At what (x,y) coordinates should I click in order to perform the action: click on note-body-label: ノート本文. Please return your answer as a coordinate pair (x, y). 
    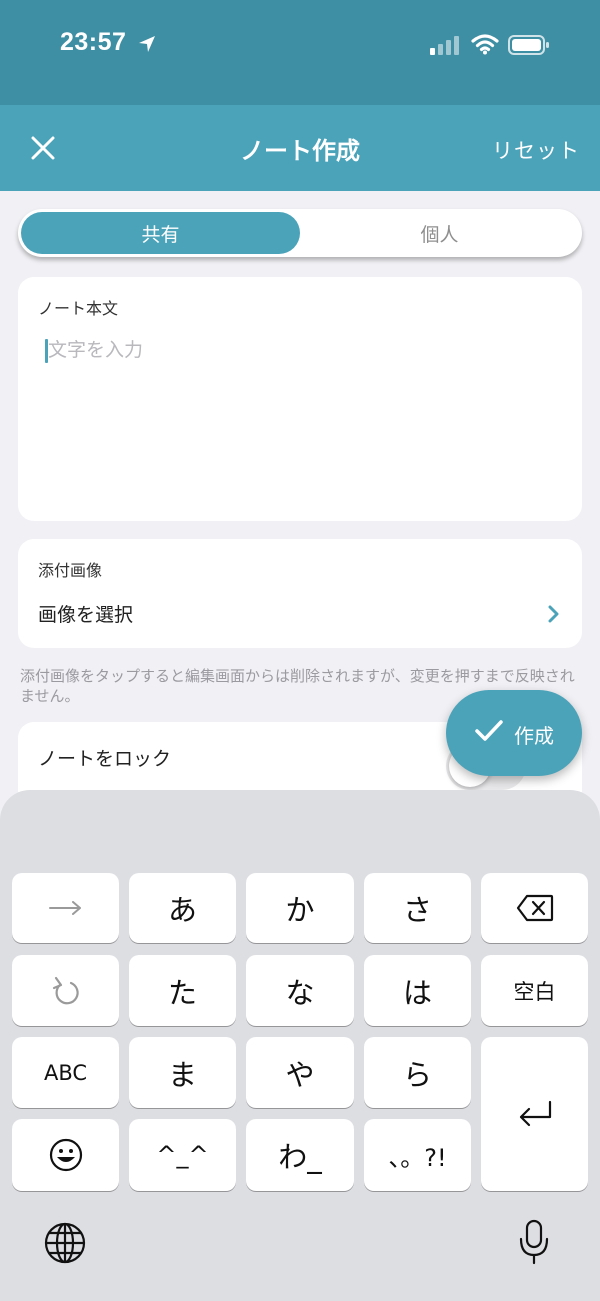
    Looking at the image, I should click on (78, 308).